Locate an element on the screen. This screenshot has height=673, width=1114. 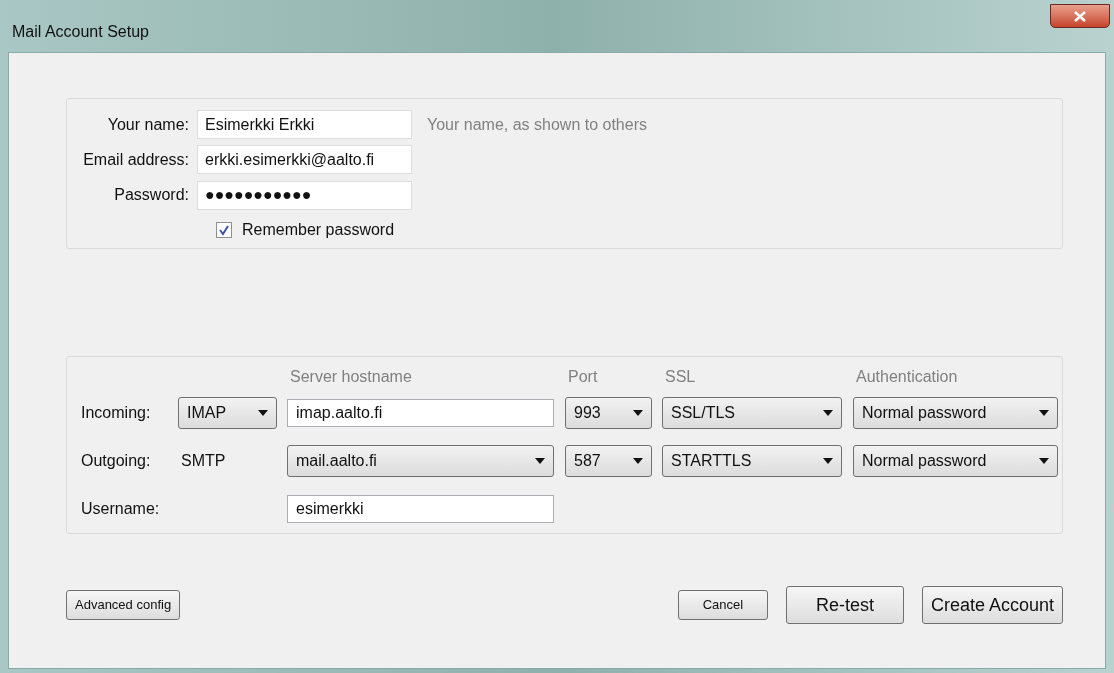
input-field: erkki.esimerkki@aalto.fi is located at coordinates (304, 160).